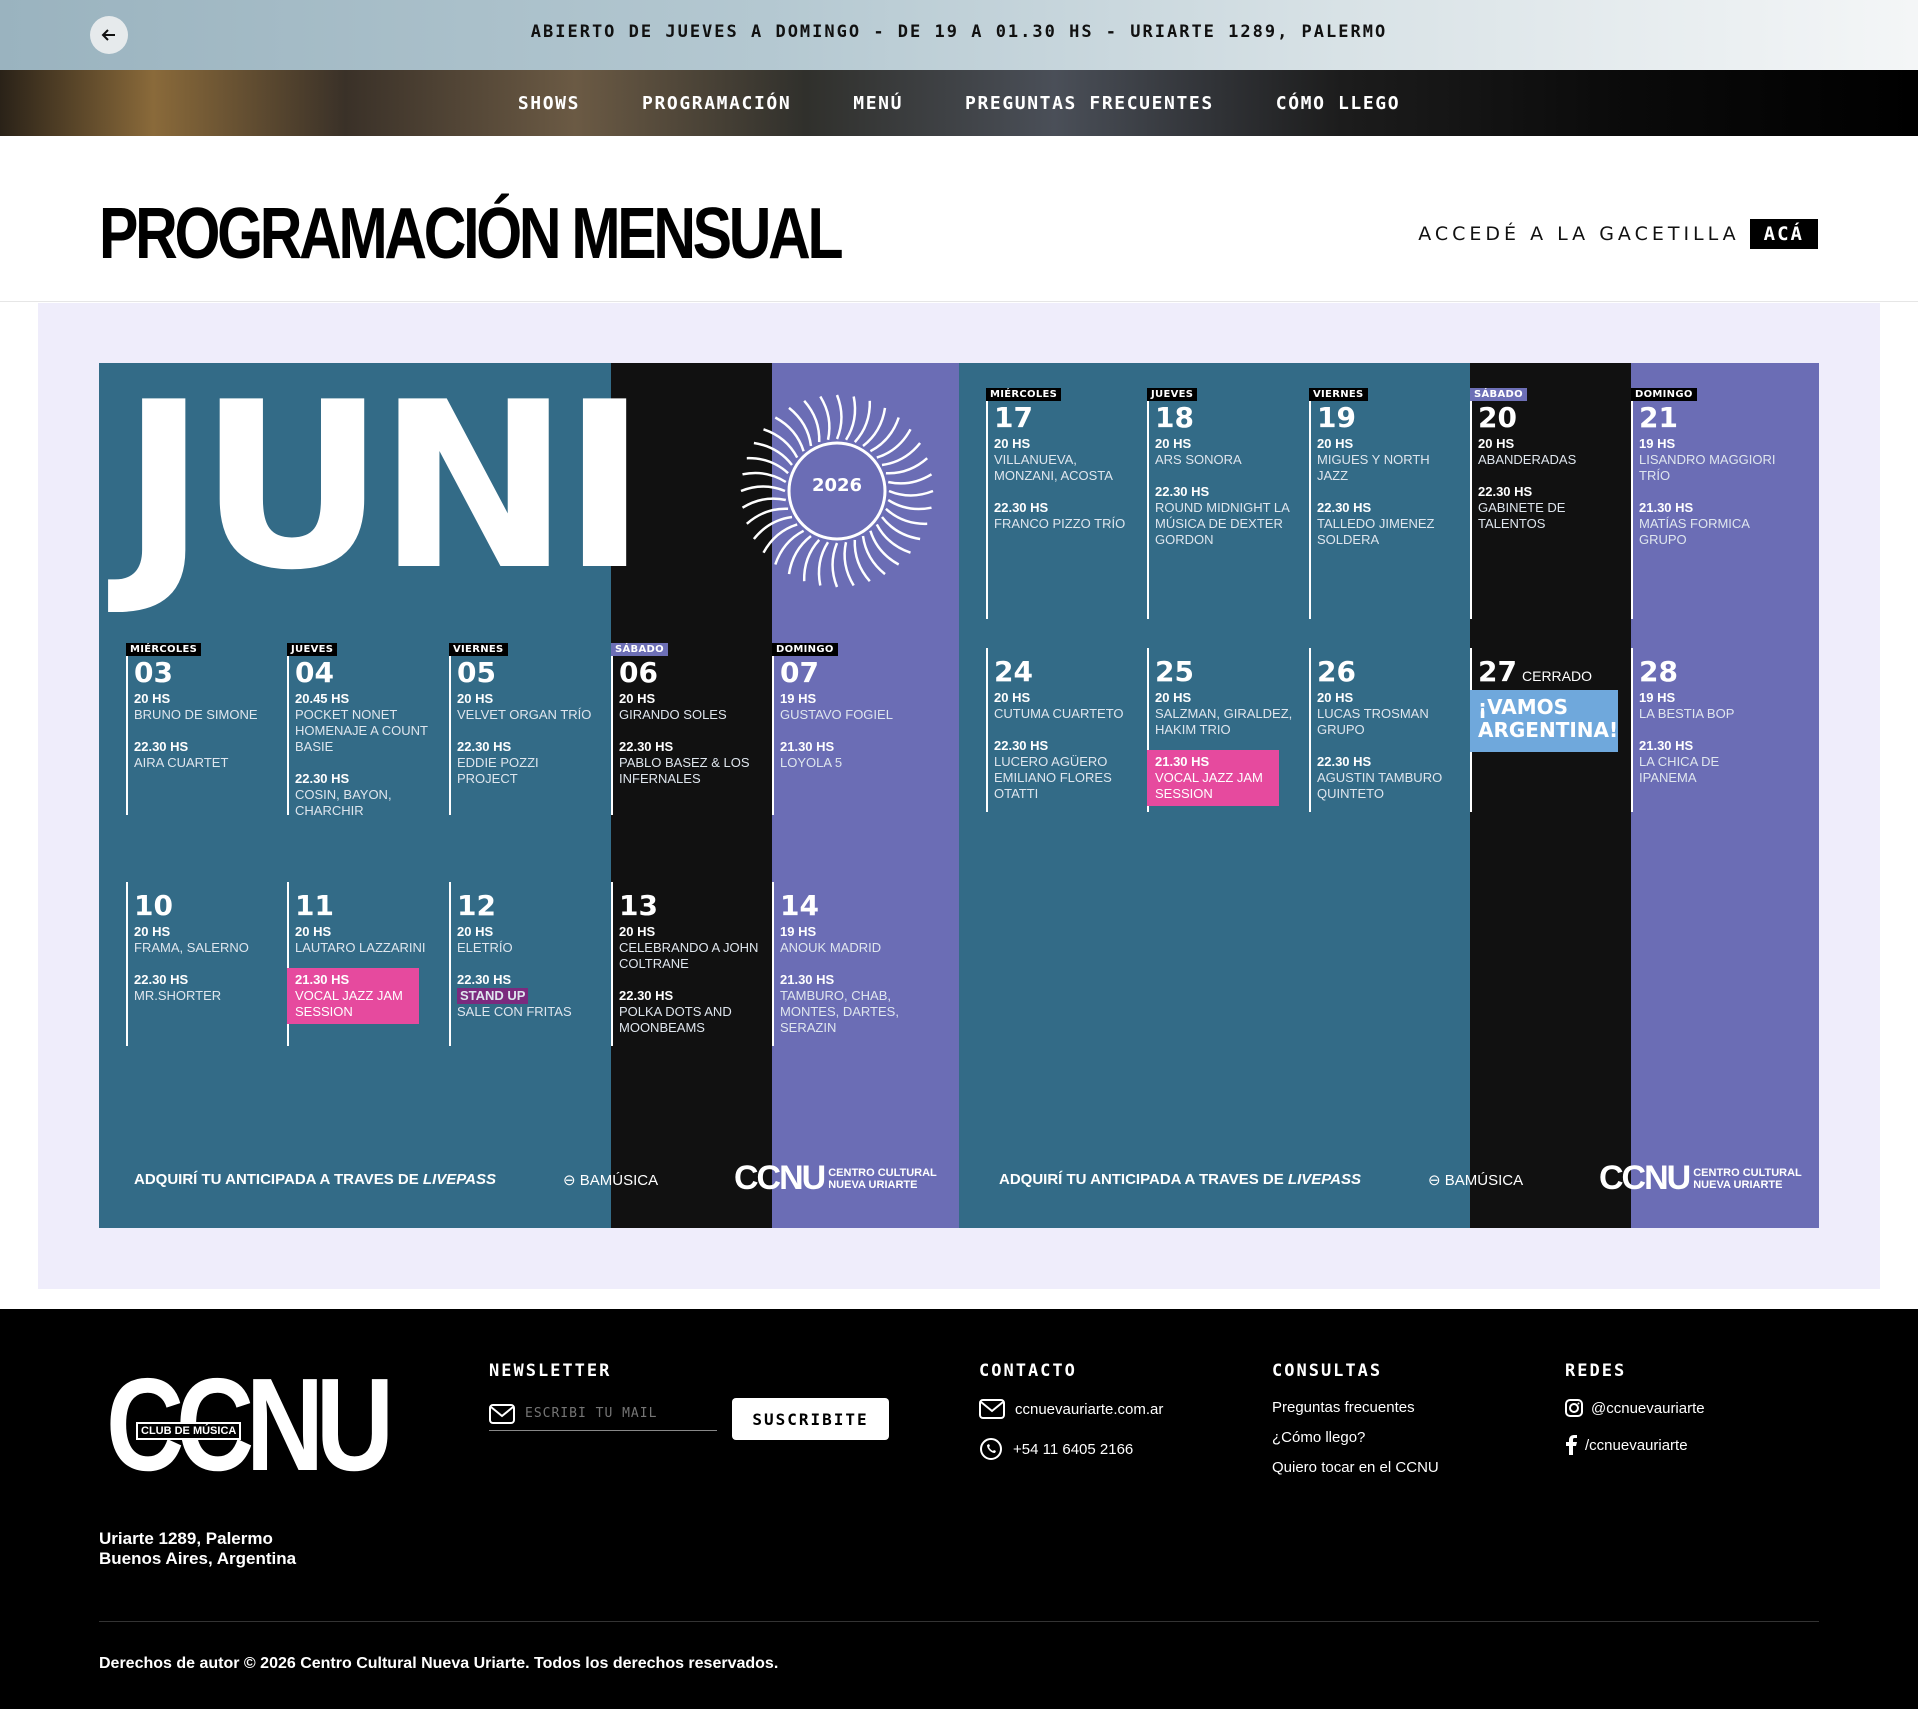 Image resolution: width=1918 pixels, height=1709 pixels. Describe the element at coordinates (689, 955) in the screenshot. I see `event-name: CELEBRANDO A JOHN COLTRANE` at that location.